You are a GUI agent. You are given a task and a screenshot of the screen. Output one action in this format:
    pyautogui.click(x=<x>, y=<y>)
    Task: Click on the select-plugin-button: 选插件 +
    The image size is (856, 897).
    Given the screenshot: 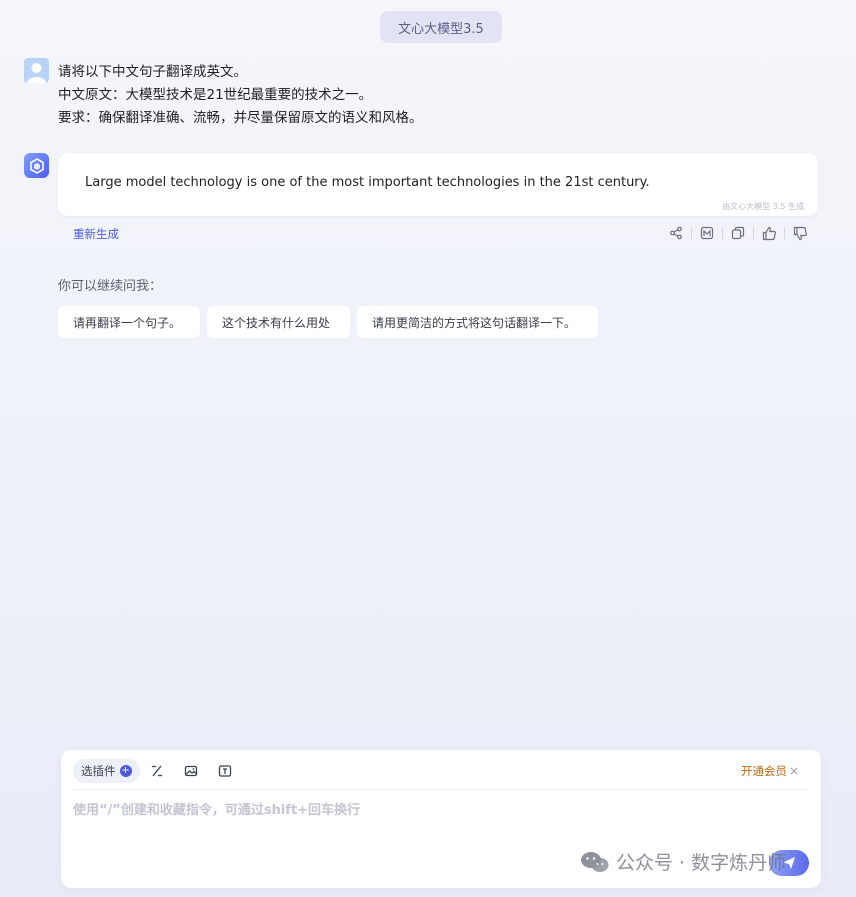 What is the action you would take?
    pyautogui.click(x=106, y=771)
    